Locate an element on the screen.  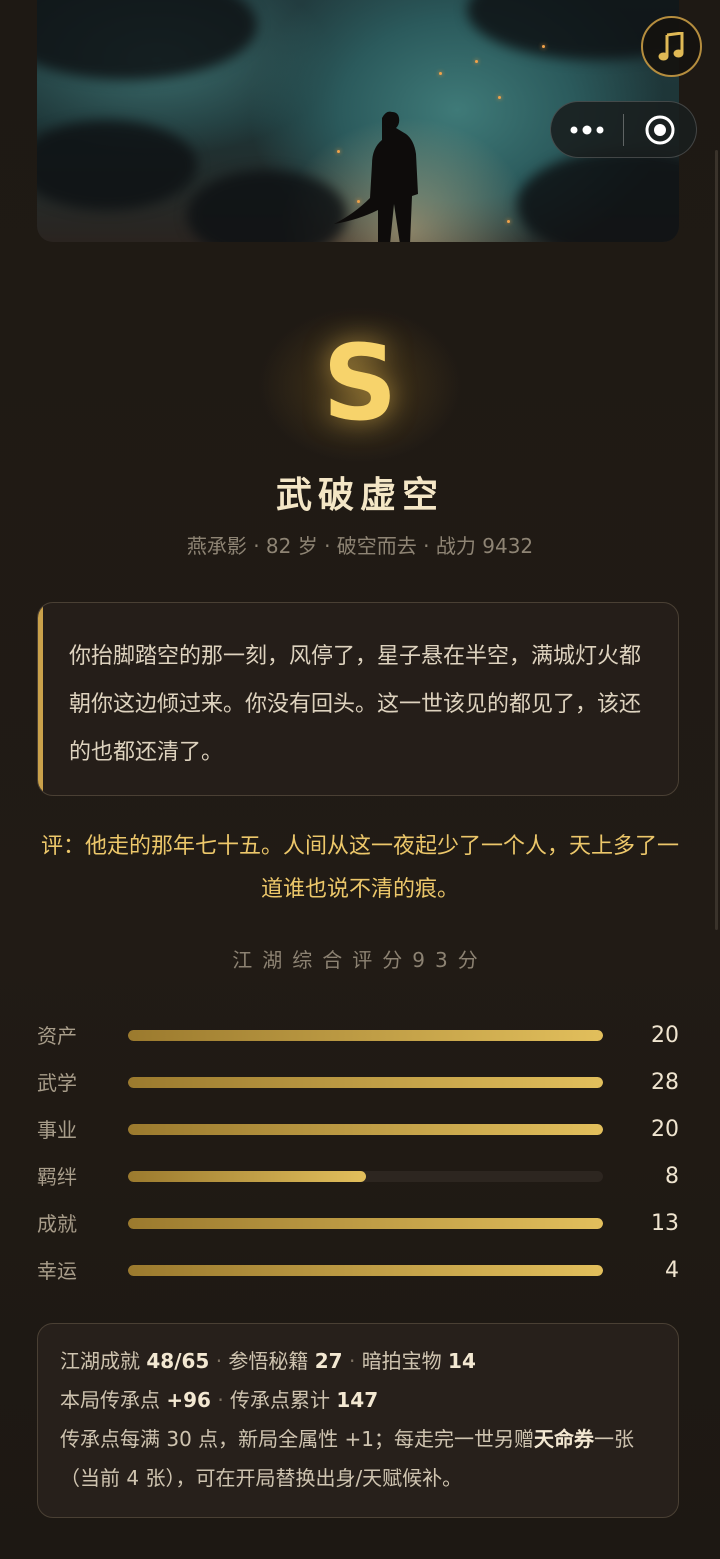
total-value: 147 is located at coordinates (357, 1400).